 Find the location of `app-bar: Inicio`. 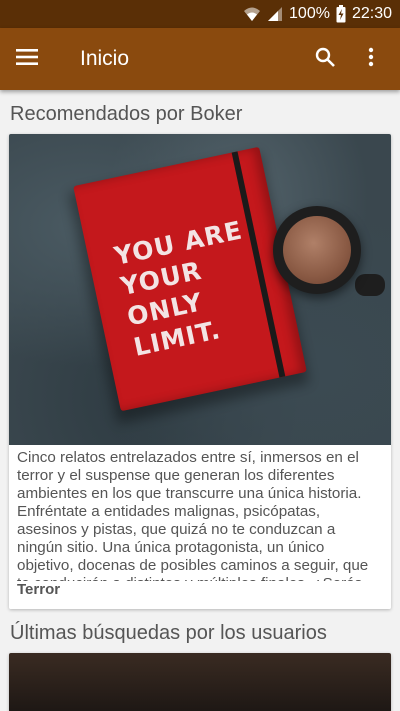

app-bar: Inicio is located at coordinates (200, 59).